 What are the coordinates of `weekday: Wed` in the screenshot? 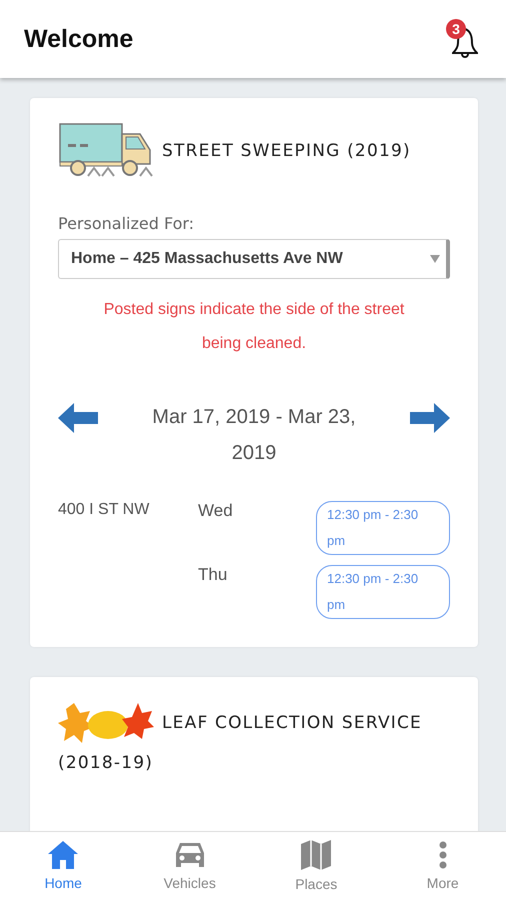 It's located at (215, 510).